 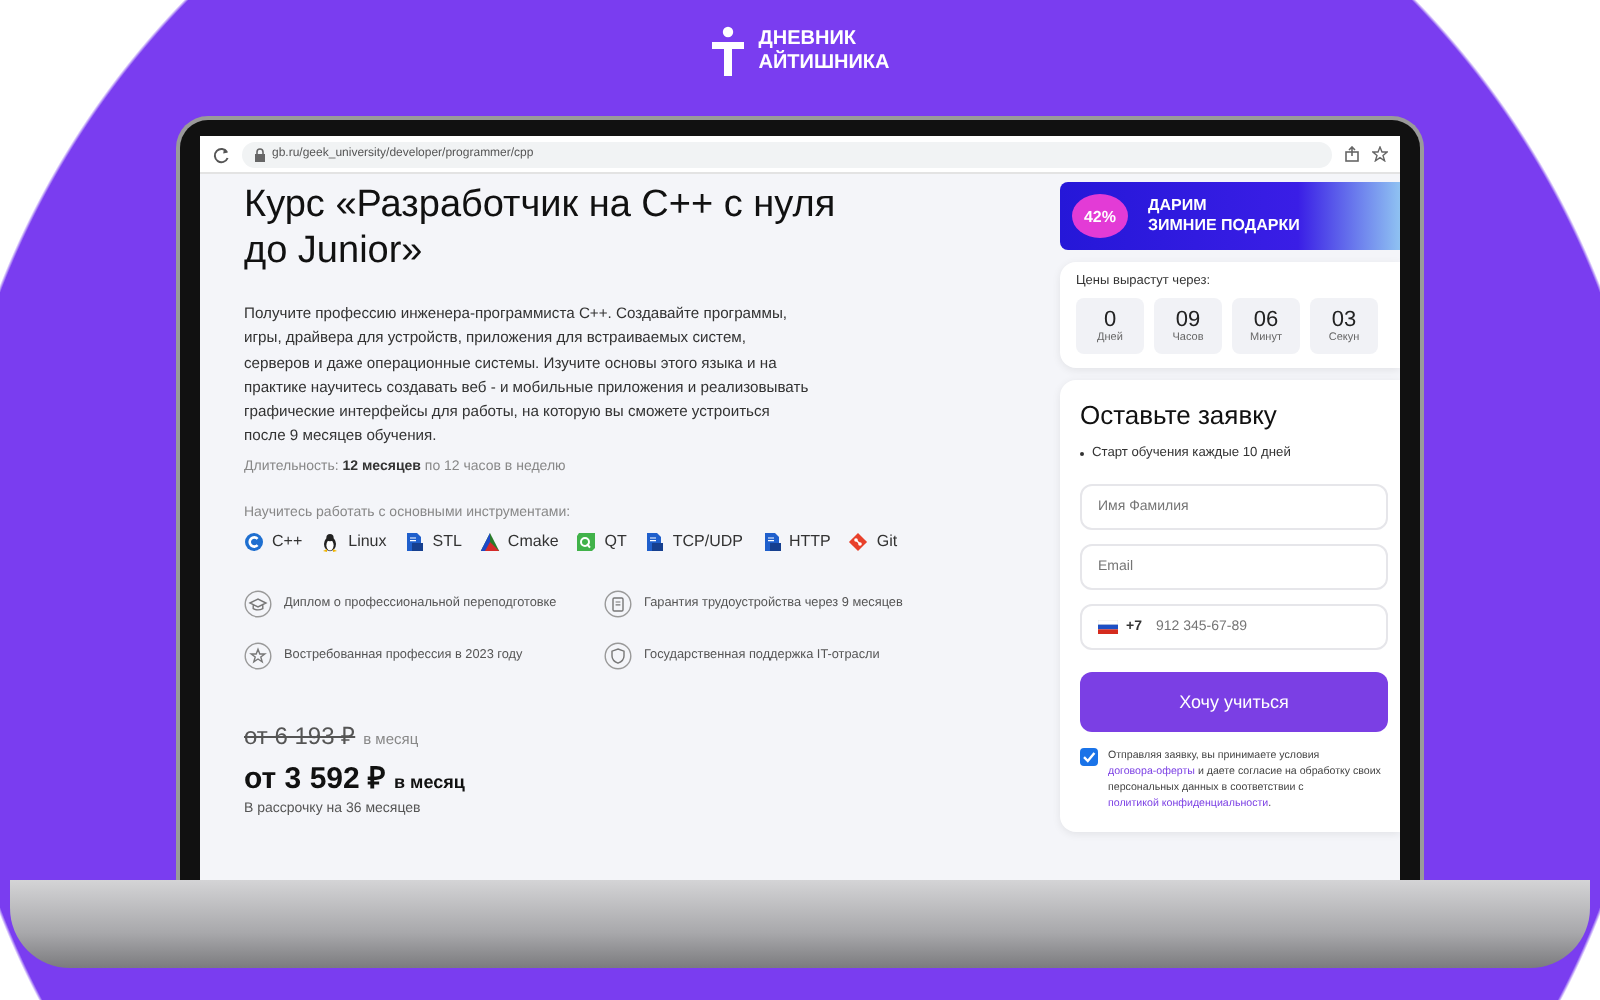 I want to click on timer-value: 03, so click(x=1344, y=320).